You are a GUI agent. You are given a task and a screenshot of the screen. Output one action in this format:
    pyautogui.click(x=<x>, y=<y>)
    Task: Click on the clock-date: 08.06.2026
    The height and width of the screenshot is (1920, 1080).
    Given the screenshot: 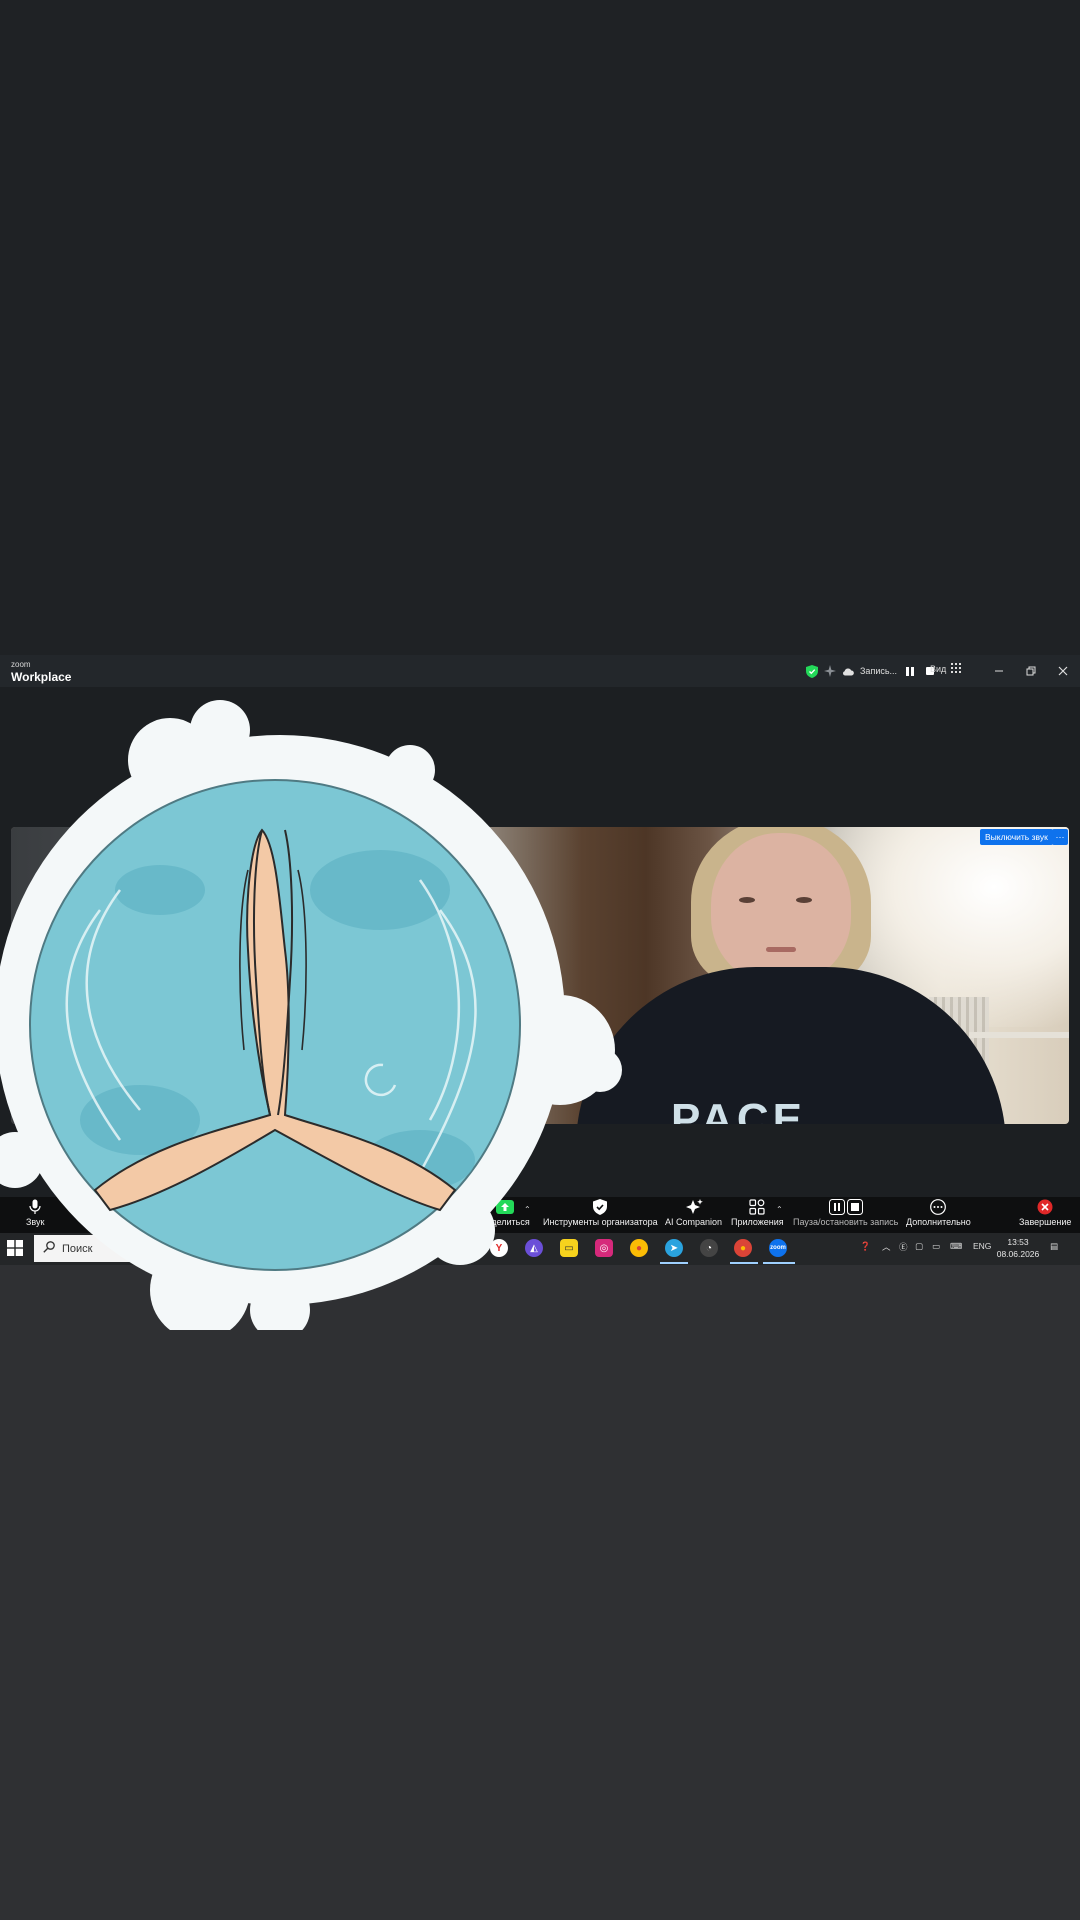 What is the action you would take?
    pyautogui.click(x=1018, y=1254)
    